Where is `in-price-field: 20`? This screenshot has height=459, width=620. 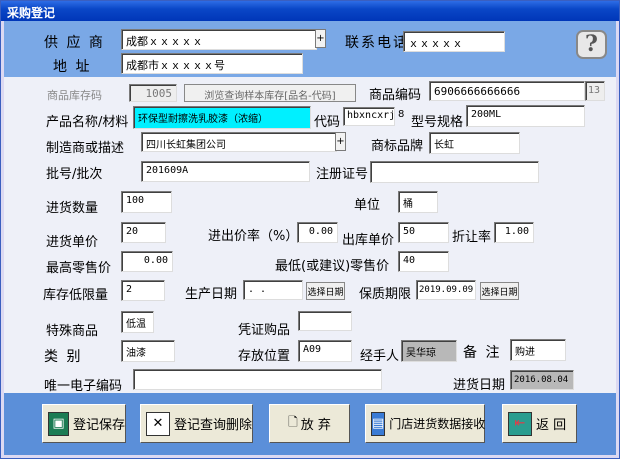 in-price-field: 20 is located at coordinates (143, 232).